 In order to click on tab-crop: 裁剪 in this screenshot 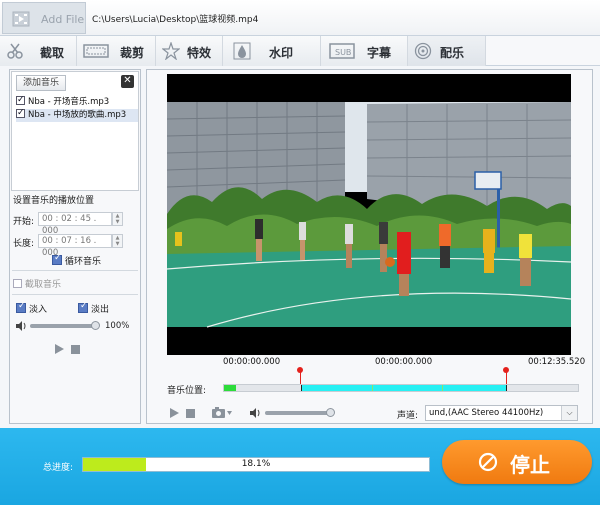, I will do `click(116, 51)`.